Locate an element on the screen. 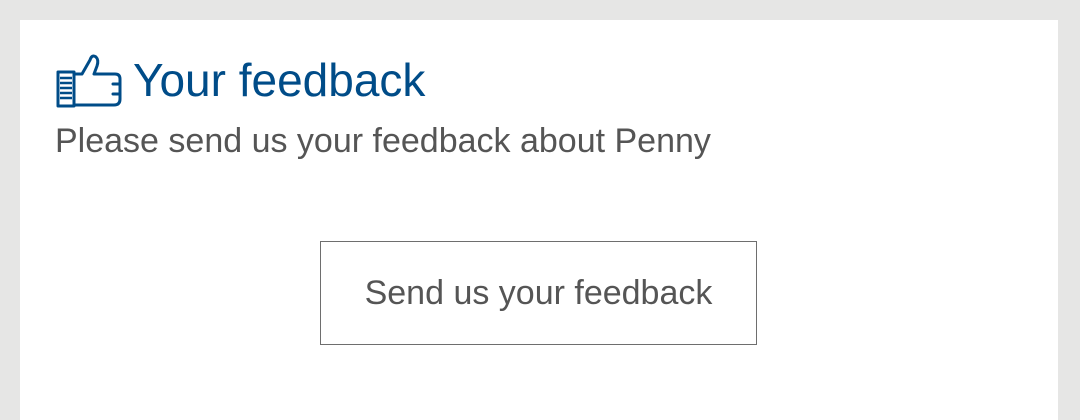  feedback-header: Your feedback is located at coordinates (240, 80).